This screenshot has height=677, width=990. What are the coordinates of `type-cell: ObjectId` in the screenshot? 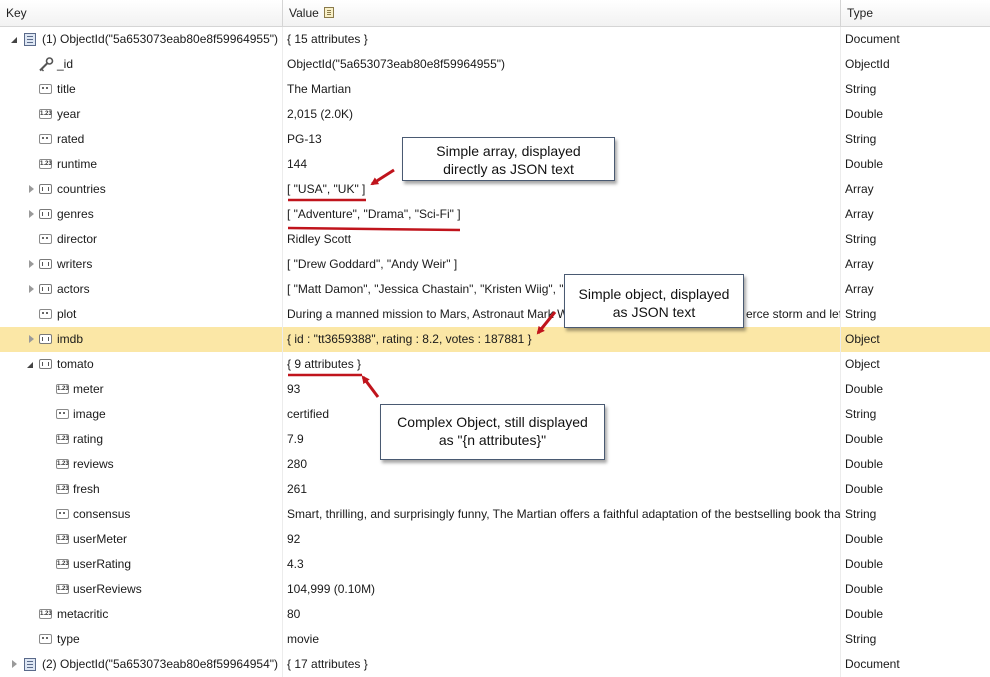 It's located at (867, 64).